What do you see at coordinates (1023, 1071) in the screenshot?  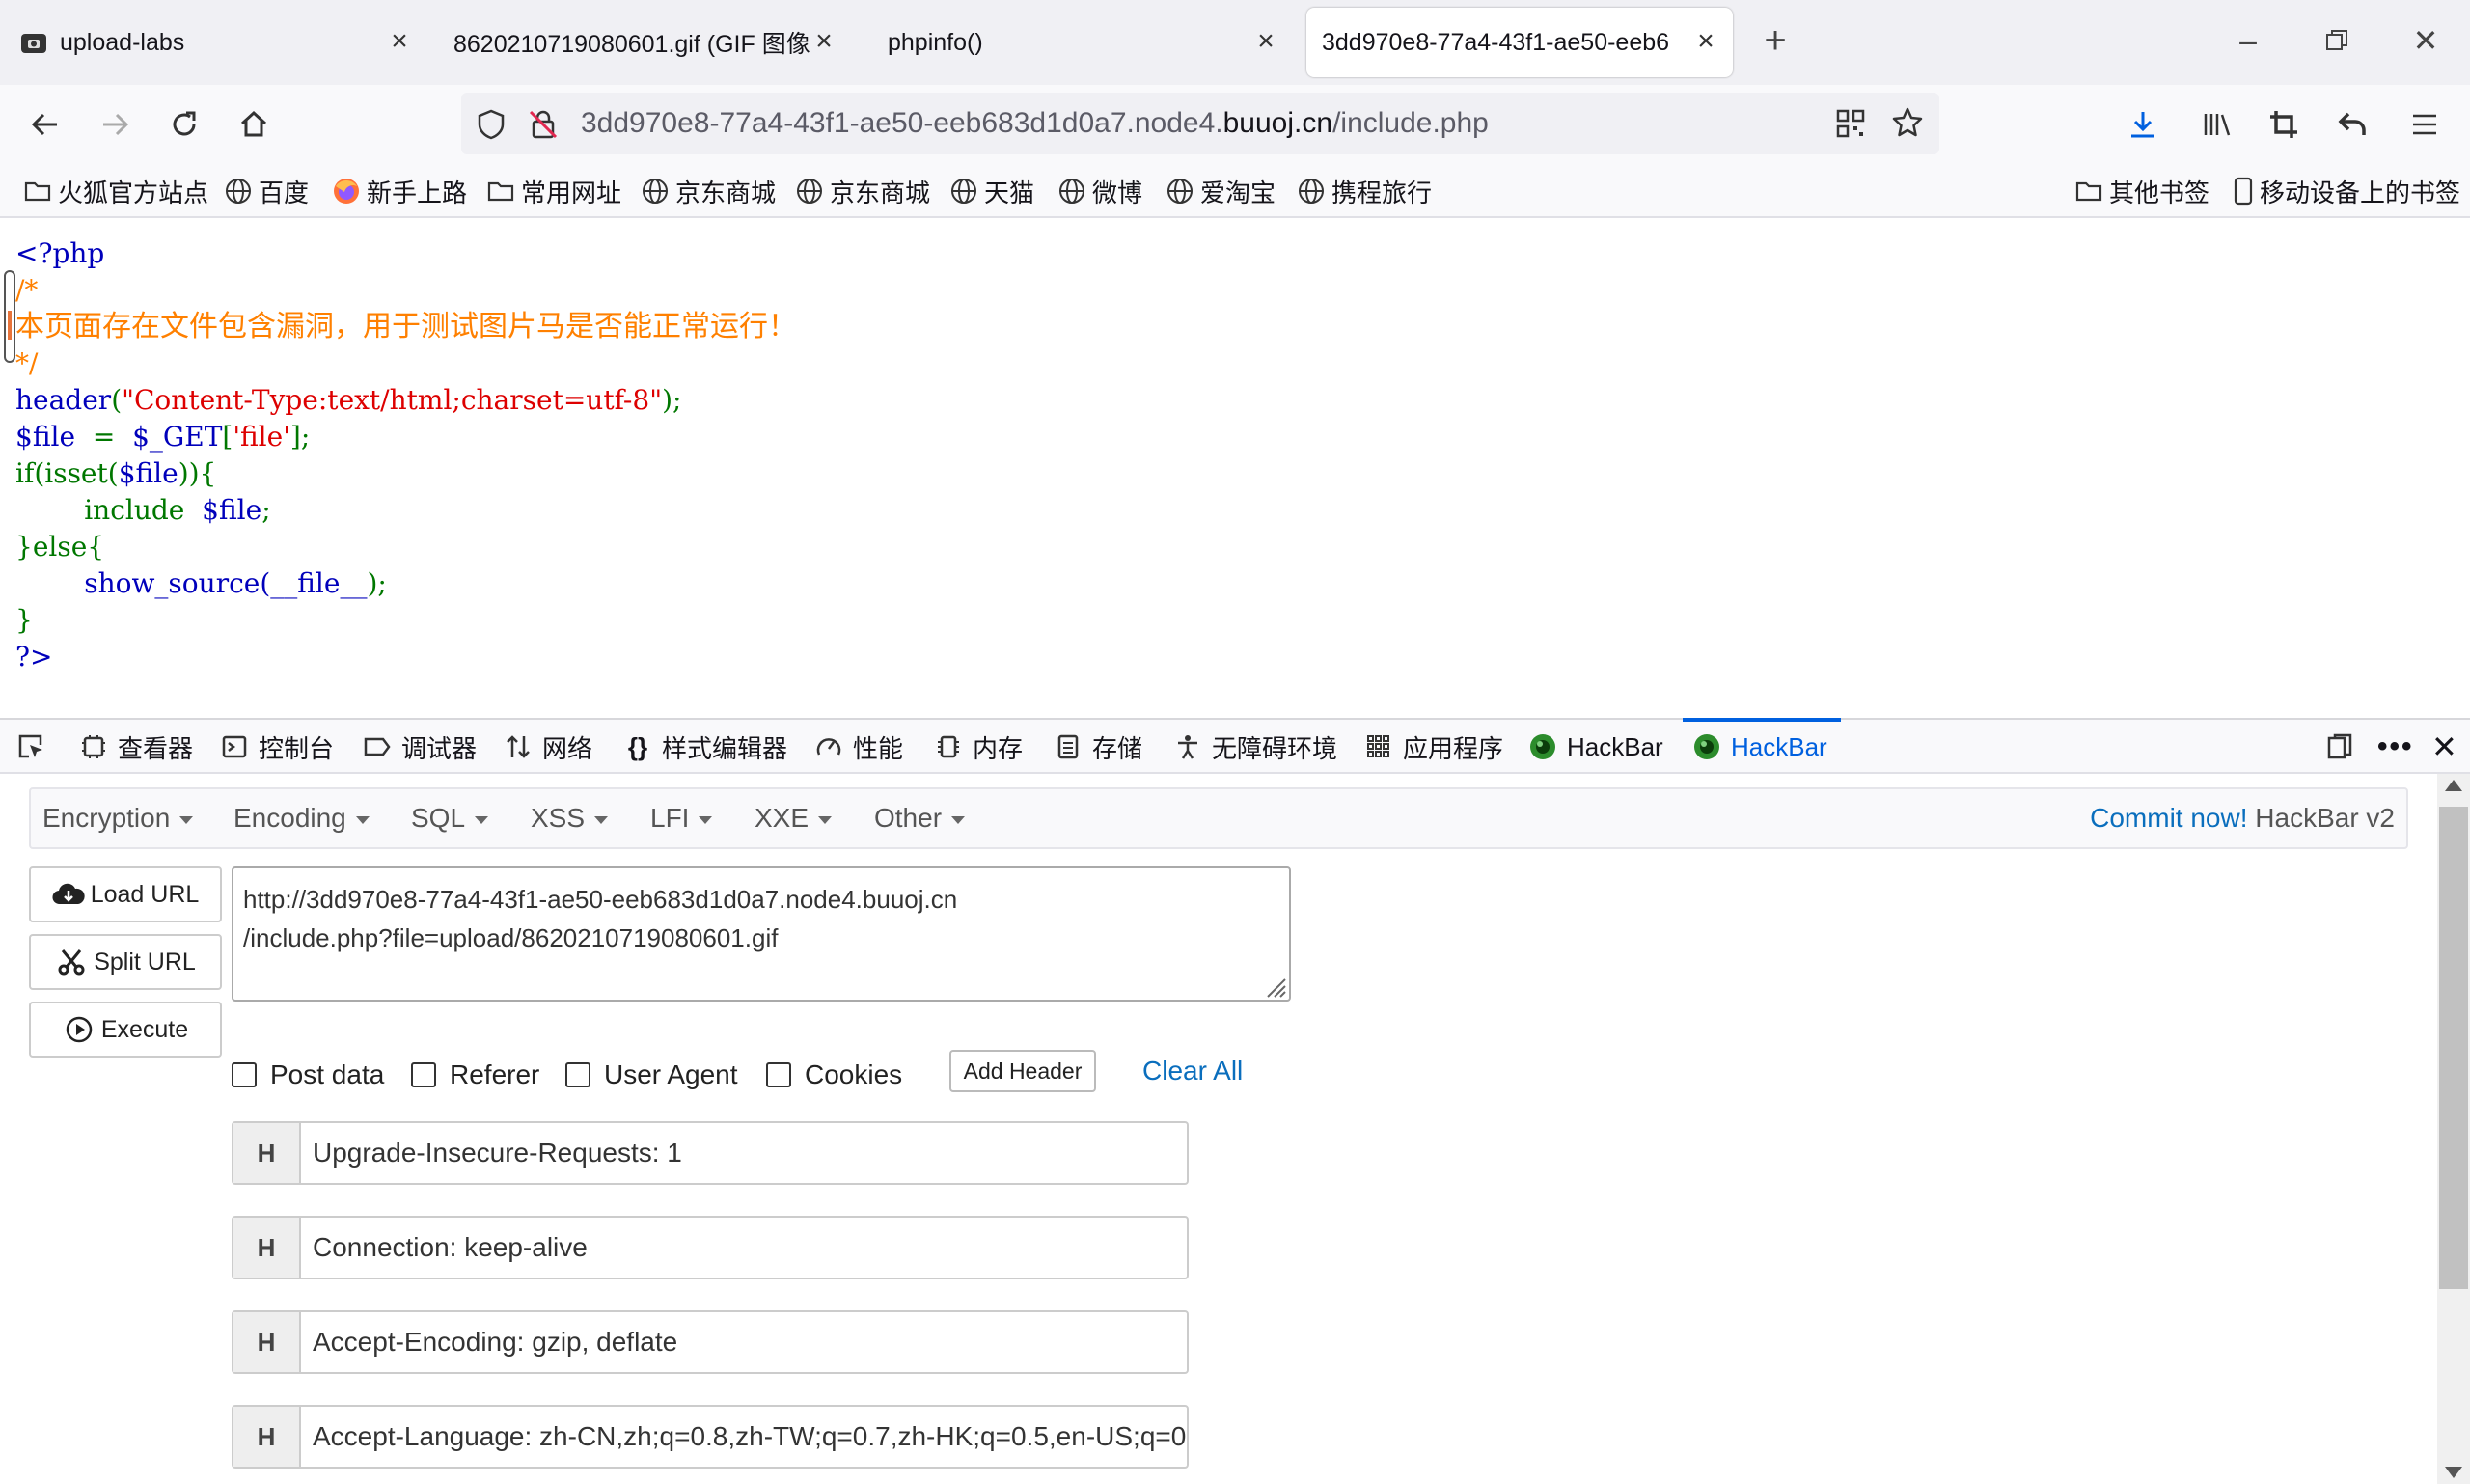 I see `add-header-button: Add Header` at bounding box center [1023, 1071].